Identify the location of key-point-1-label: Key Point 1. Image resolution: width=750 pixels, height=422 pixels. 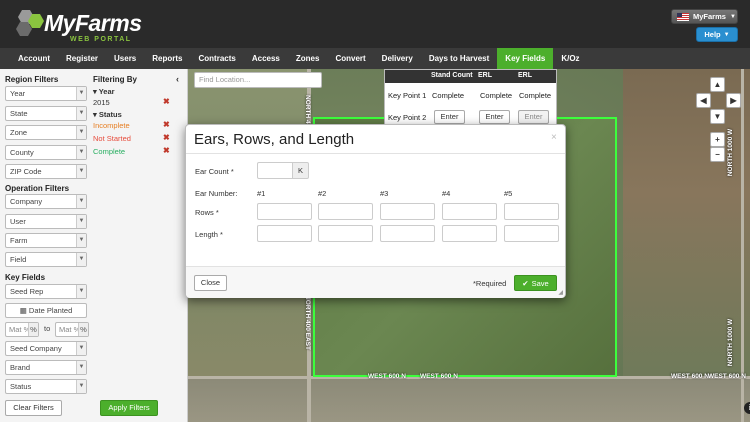
(407, 95).